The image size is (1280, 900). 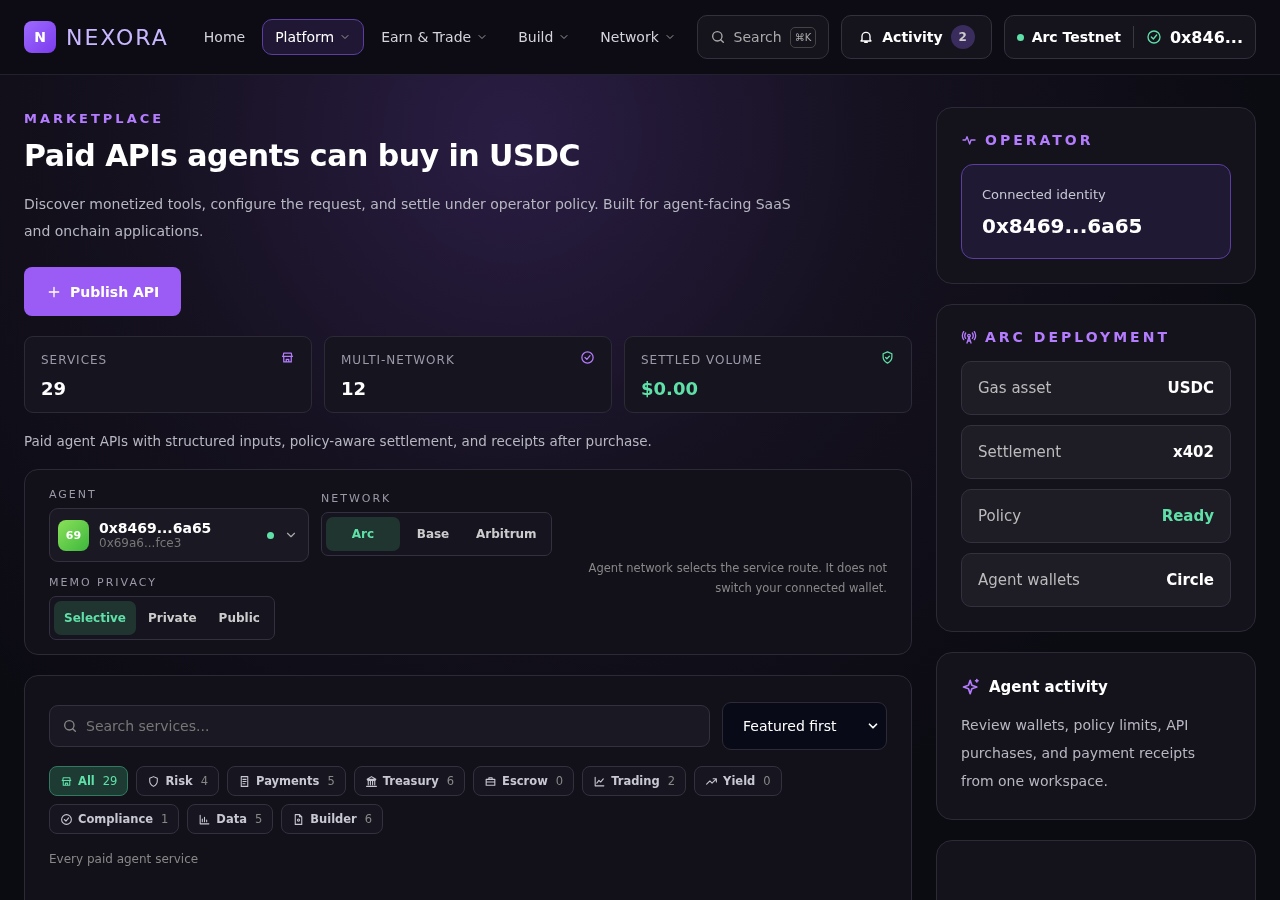 What do you see at coordinates (887, 357) in the screenshot?
I see `shield-check-icon` at bounding box center [887, 357].